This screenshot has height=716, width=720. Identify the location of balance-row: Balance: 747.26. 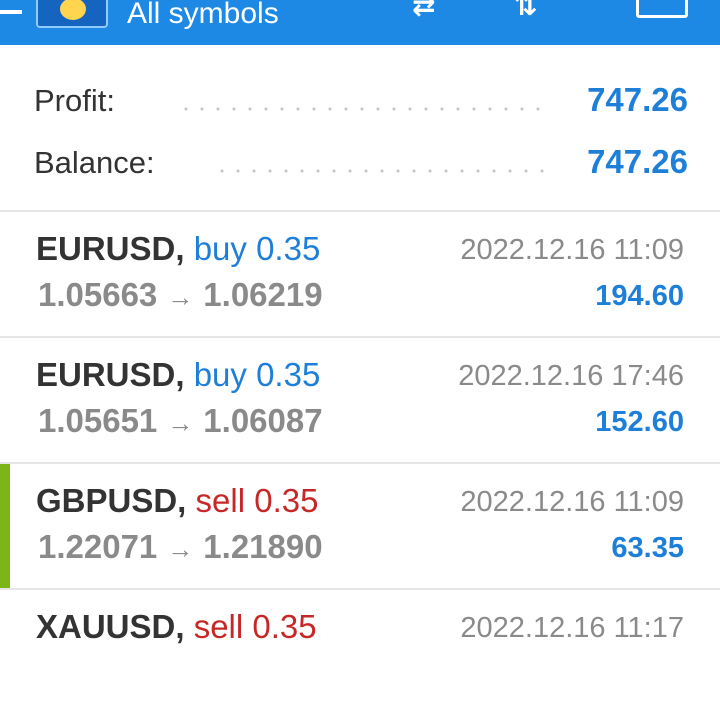
(360, 162).